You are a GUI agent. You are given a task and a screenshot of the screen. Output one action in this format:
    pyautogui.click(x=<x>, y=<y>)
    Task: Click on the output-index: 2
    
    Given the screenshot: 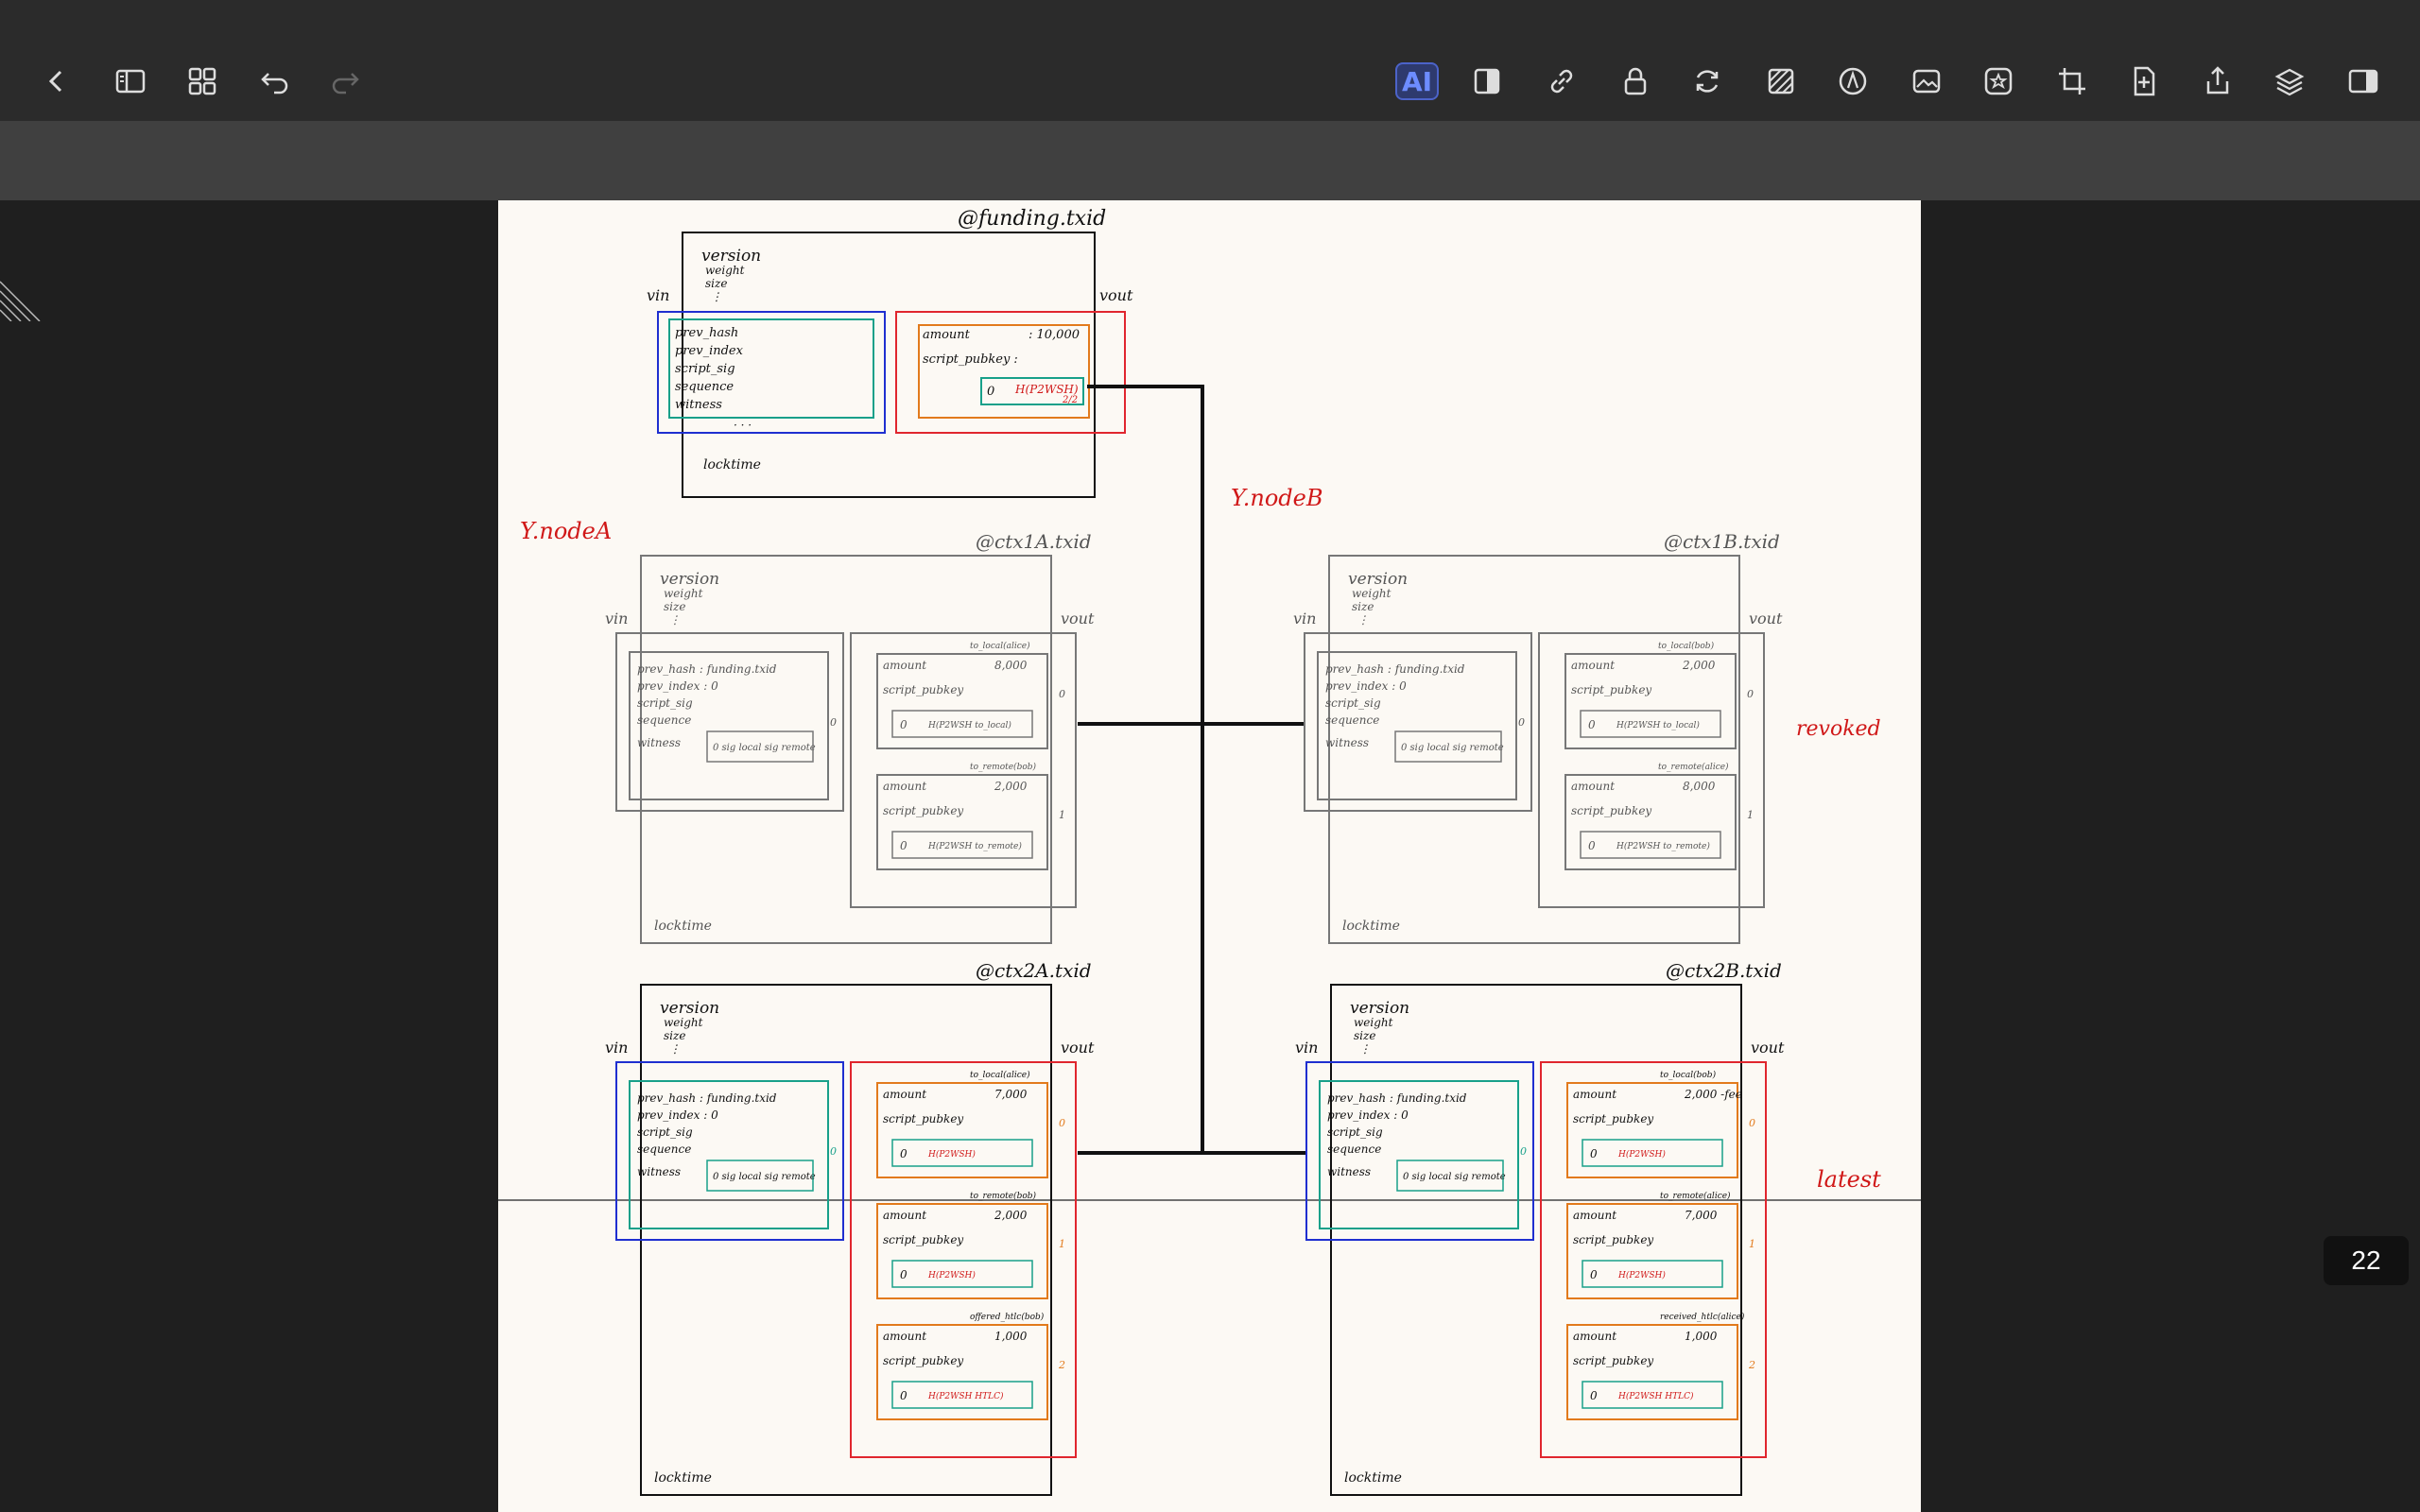 What is the action you would take?
    pyautogui.click(x=1751, y=1365)
    